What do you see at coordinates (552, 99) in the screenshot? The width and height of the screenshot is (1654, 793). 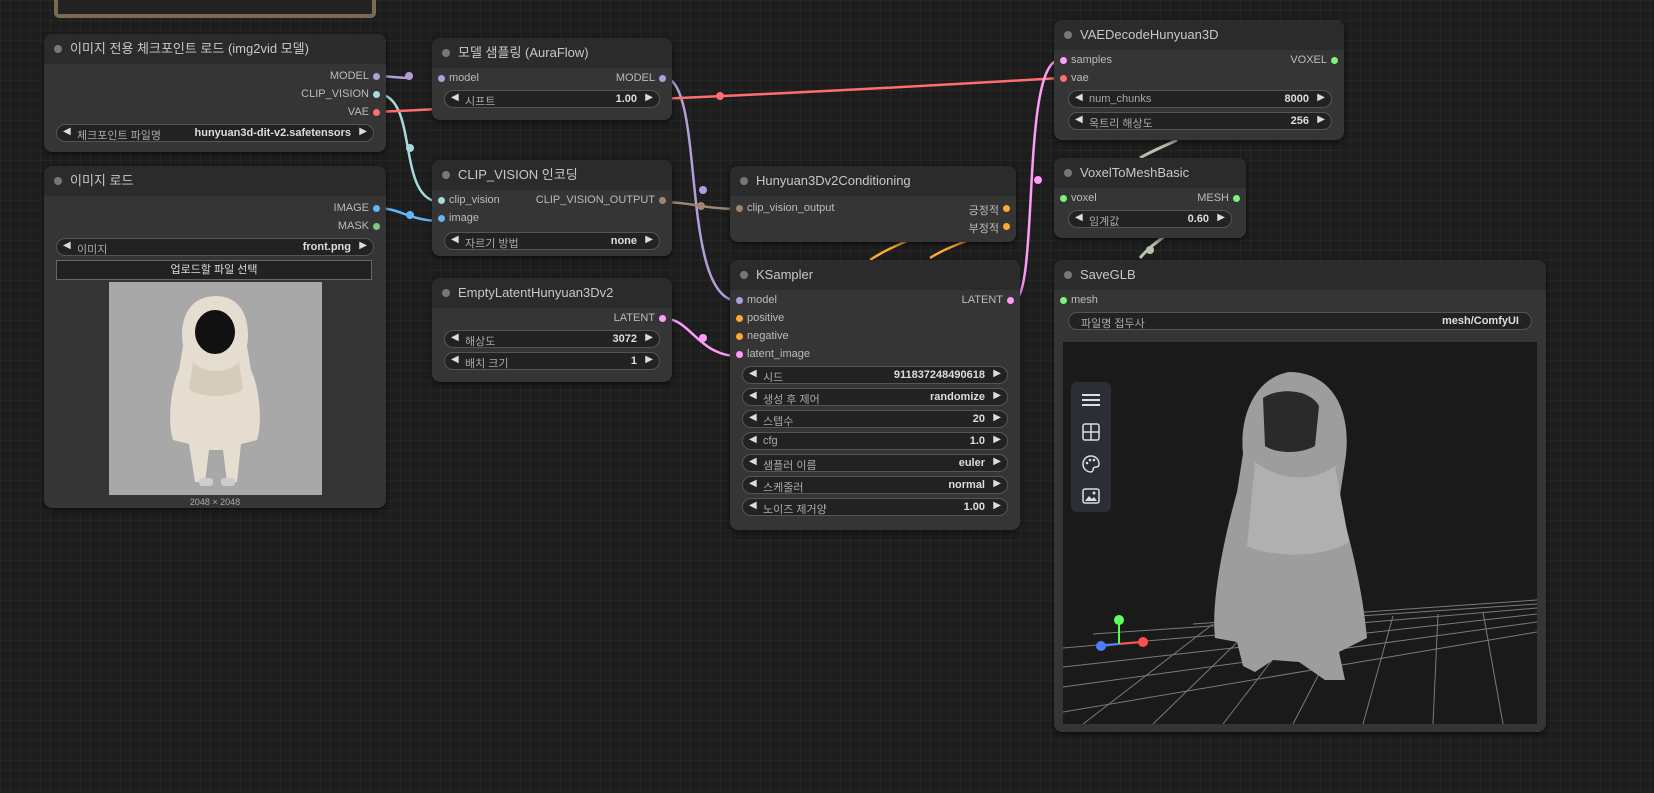 I see `shift-widget: ◀ 시프트 1.00 ▶` at bounding box center [552, 99].